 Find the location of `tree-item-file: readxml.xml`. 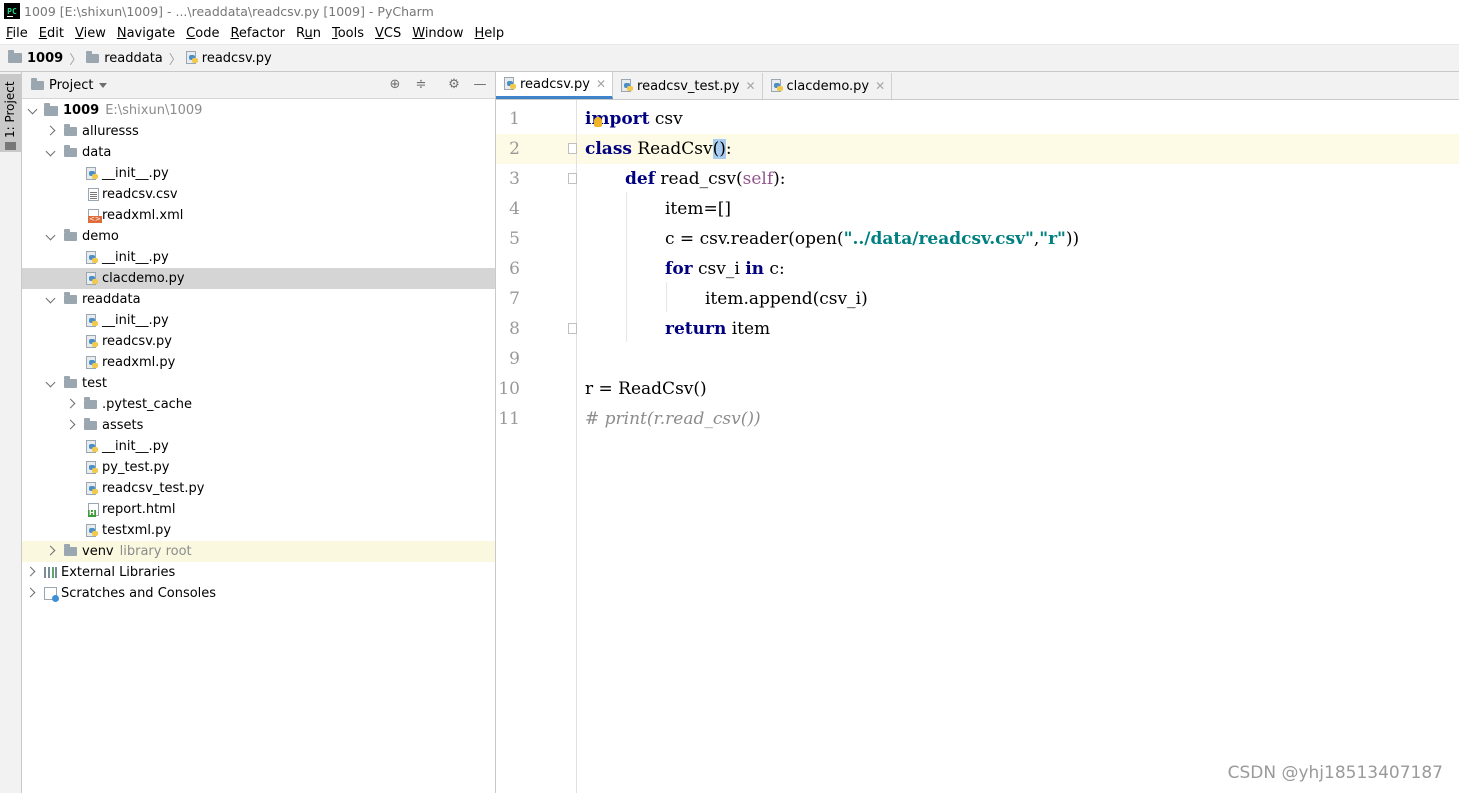

tree-item-file: readxml.xml is located at coordinates (258, 215).